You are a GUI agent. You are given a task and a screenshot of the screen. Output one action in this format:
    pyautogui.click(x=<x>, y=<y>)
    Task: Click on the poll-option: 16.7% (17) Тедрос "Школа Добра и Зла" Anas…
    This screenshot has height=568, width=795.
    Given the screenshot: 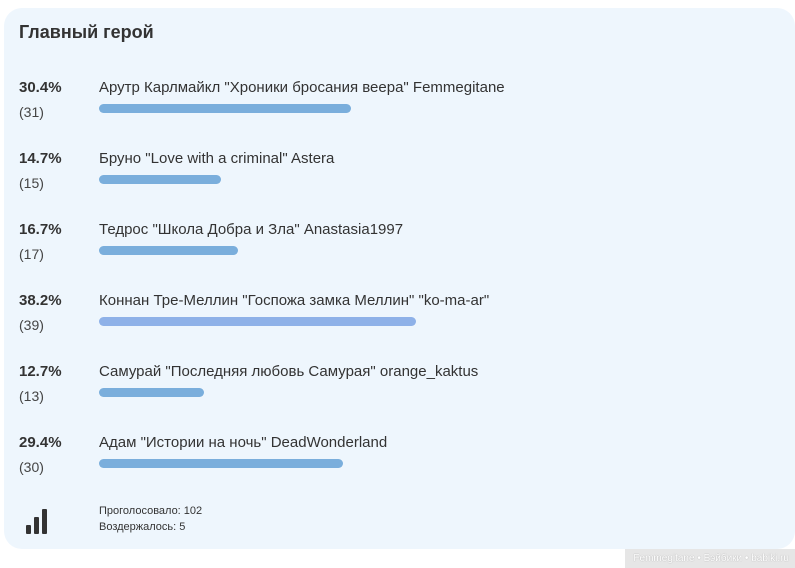 What is the action you would take?
    pyautogui.click(x=399, y=251)
    